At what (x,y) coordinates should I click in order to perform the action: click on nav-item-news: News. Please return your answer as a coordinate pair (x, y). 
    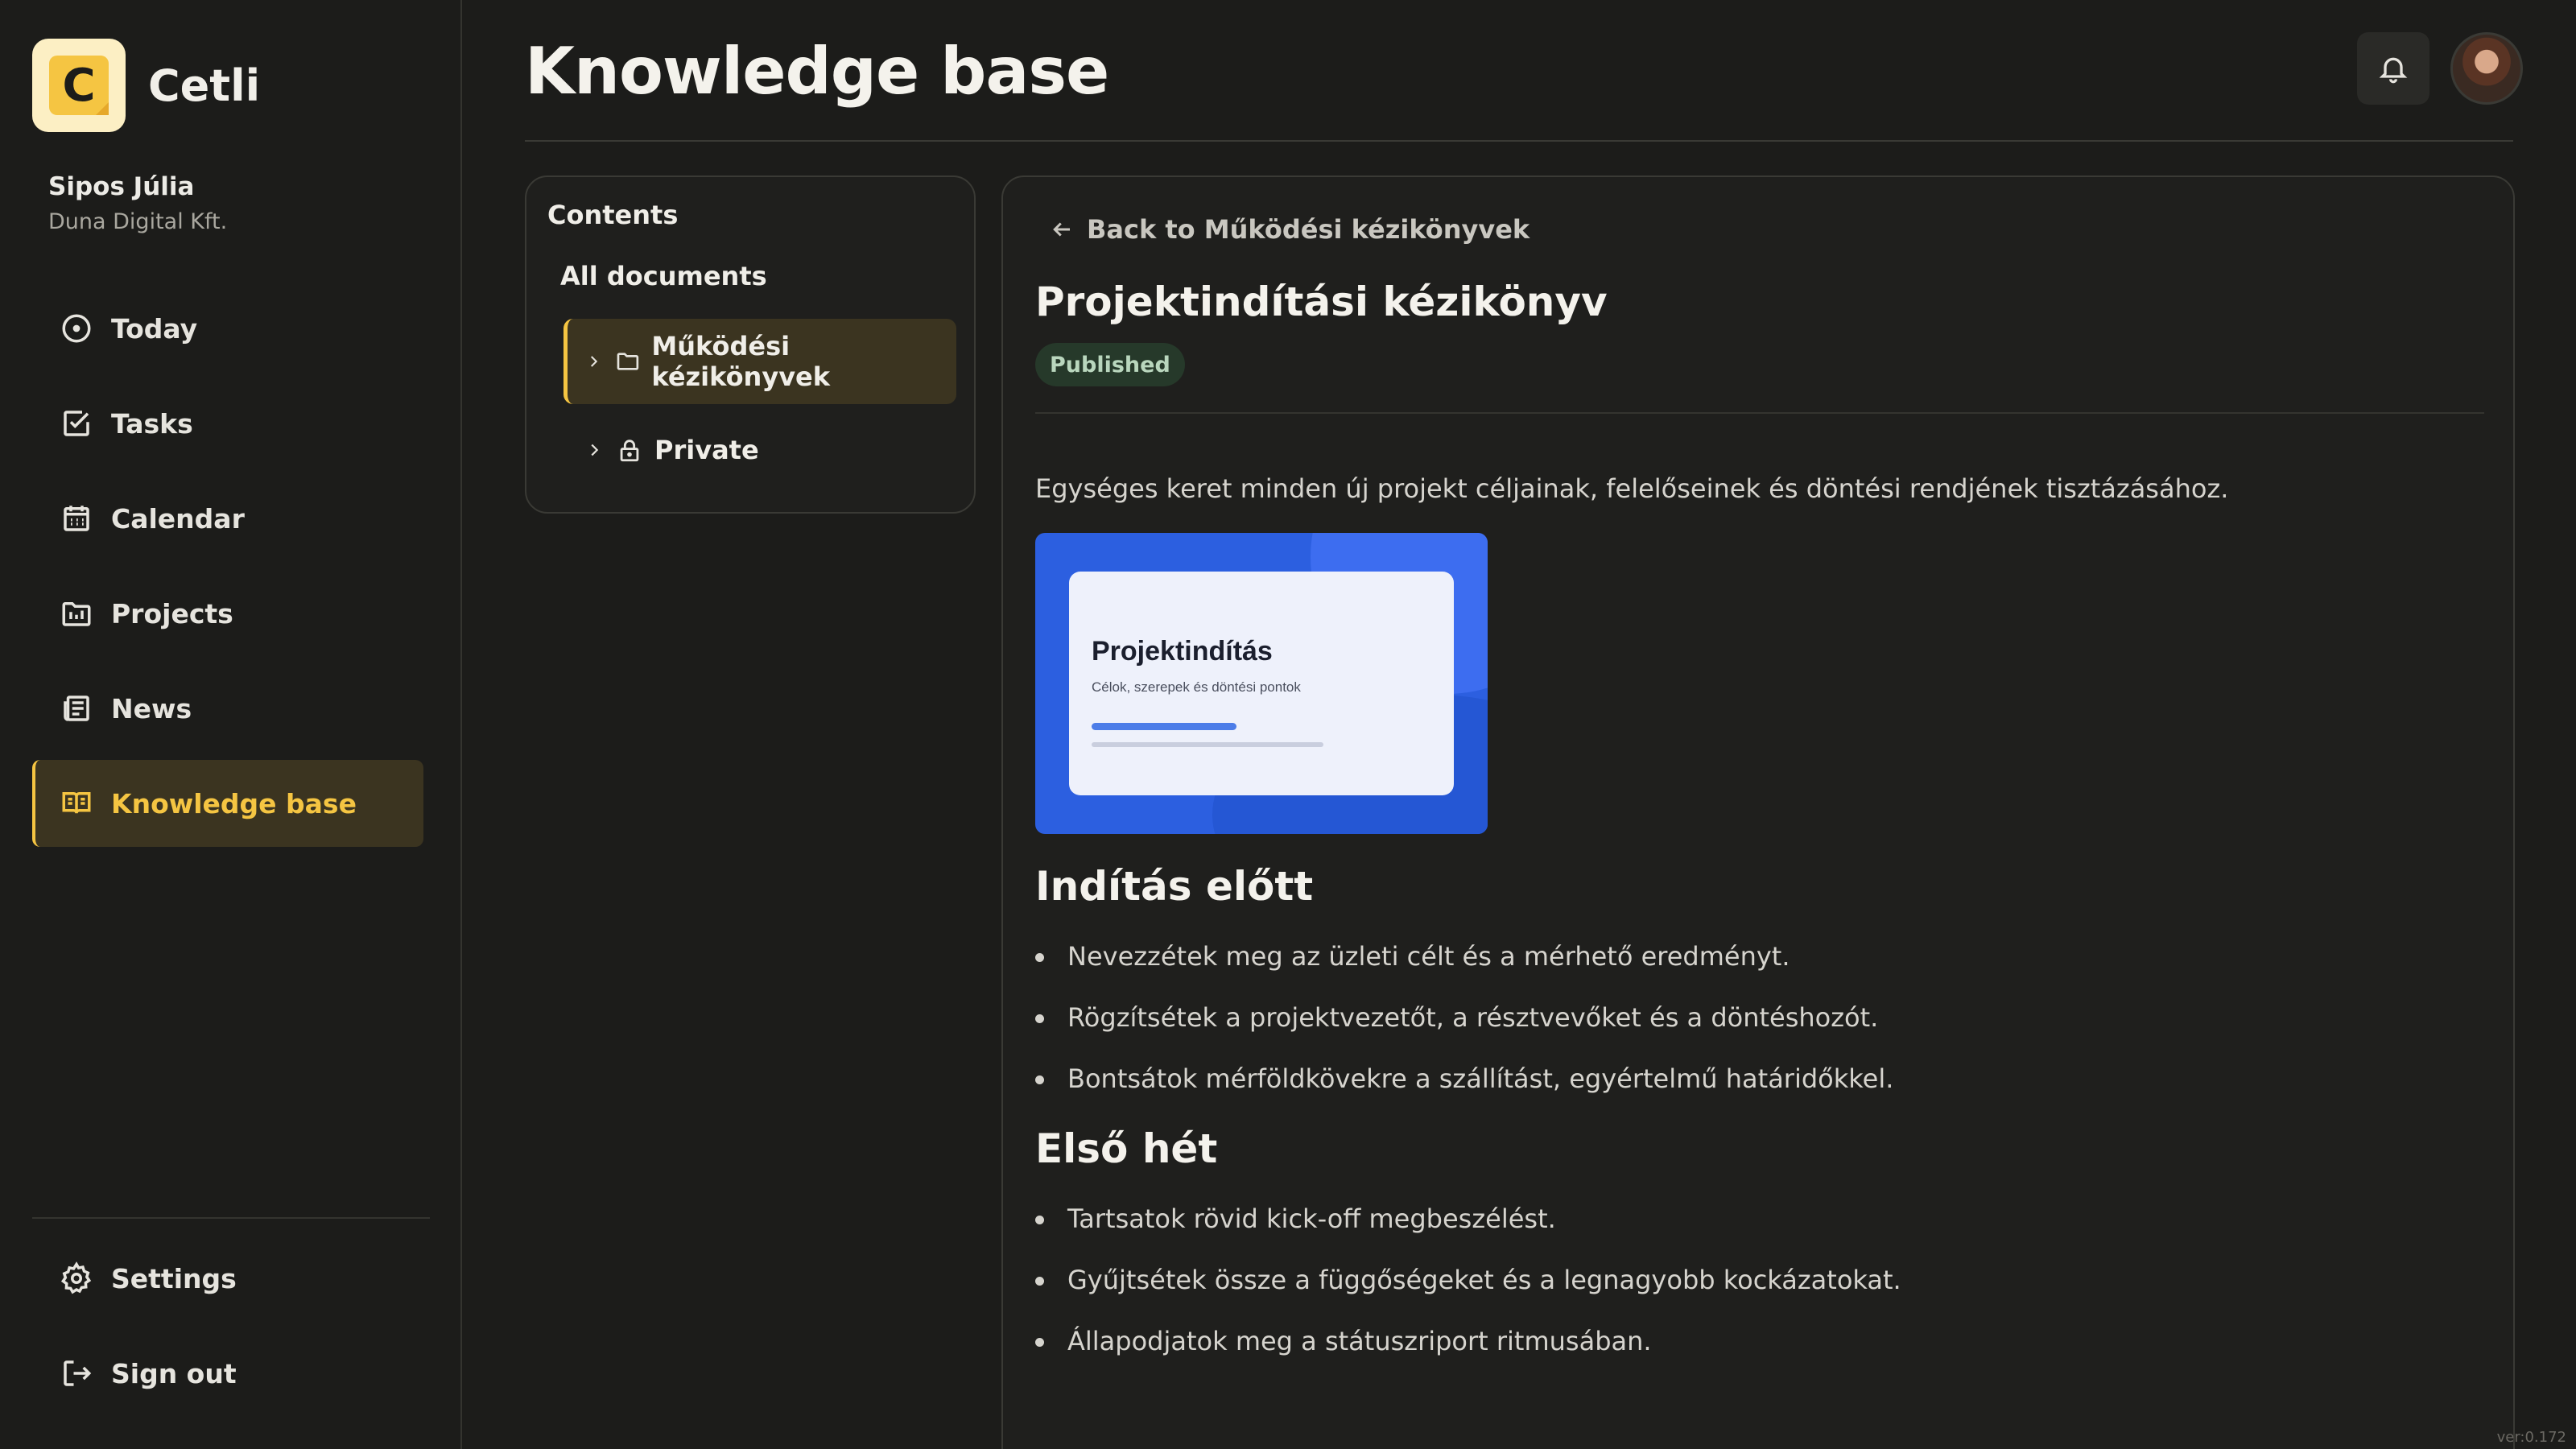
    Looking at the image, I should click on (227, 708).